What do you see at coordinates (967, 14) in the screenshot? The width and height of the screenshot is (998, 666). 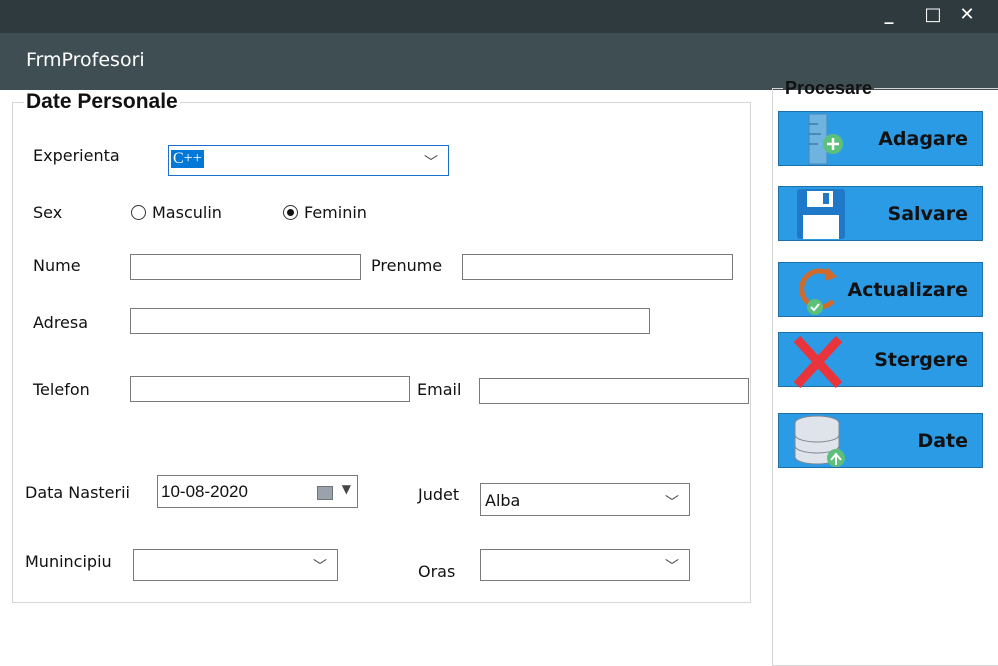 I see `close-button: ✕` at bounding box center [967, 14].